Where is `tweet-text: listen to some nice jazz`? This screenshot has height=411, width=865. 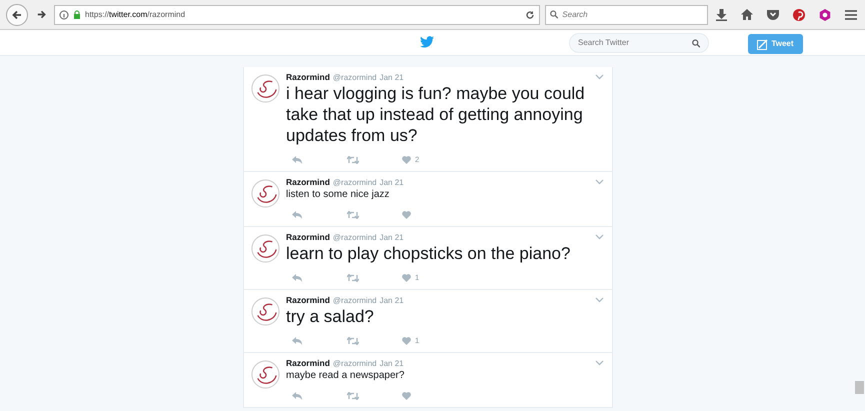 tweet-text: listen to some nice jazz is located at coordinates (338, 194).